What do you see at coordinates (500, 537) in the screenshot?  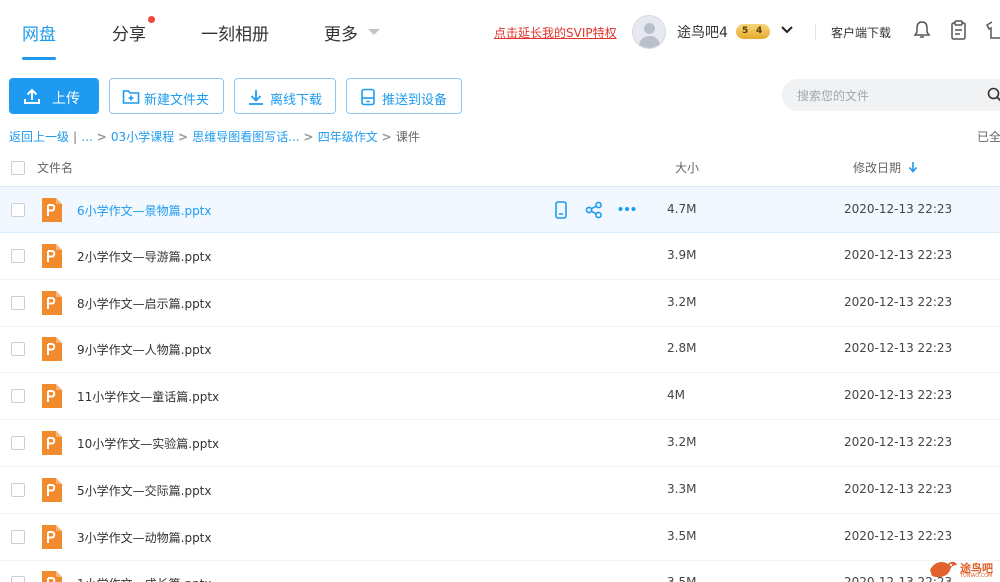 I see `table-row: 3小学作文—动物篇.pptx 3.5M 2020-12-13 22:23` at bounding box center [500, 537].